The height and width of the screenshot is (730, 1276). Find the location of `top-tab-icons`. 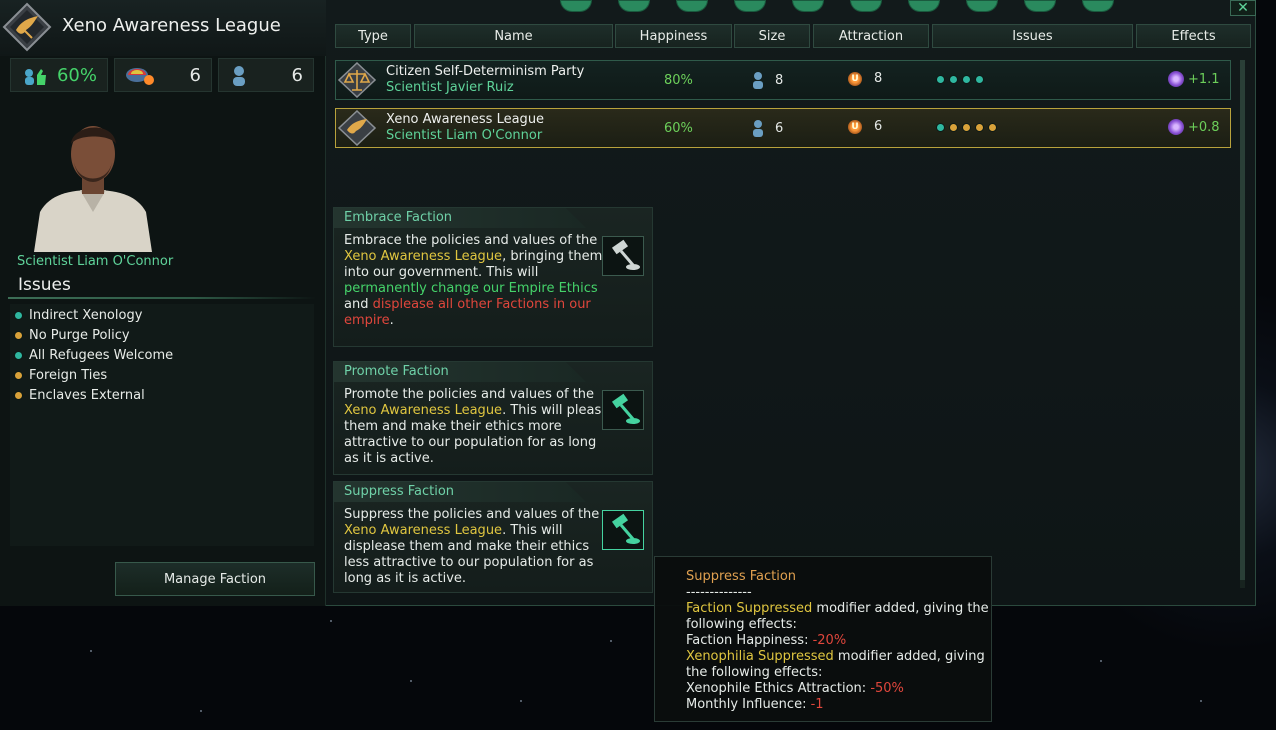

top-tab-icons is located at coordinates (860, 6).